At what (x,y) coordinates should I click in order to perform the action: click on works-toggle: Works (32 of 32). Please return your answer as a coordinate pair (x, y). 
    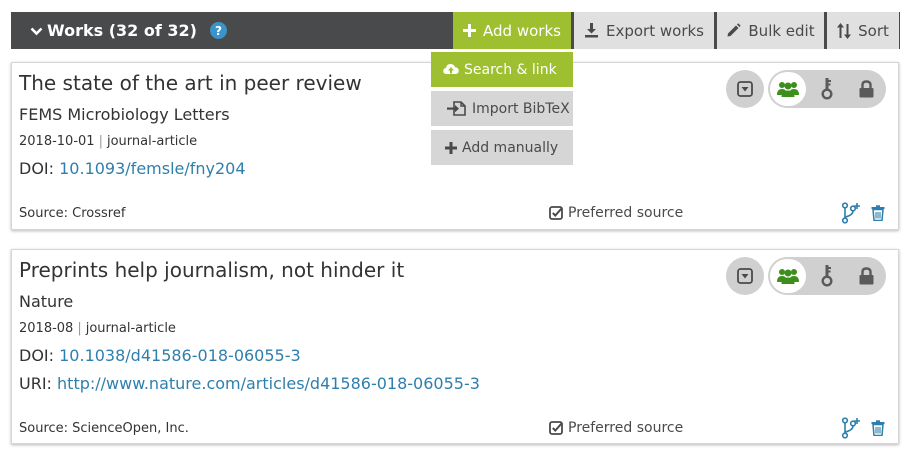
    Looking at the image, I should click on (104, 30).